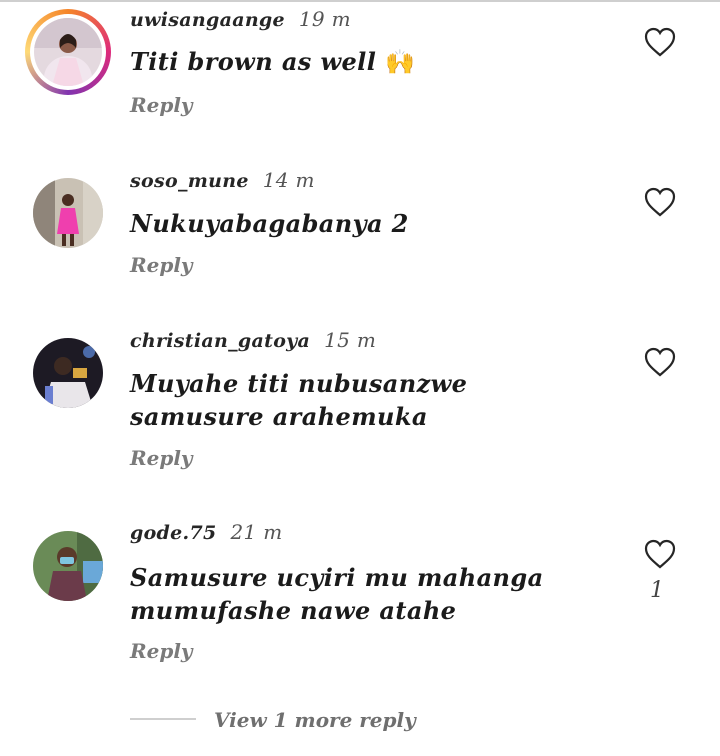  I want to click on avatar-story-ring, so click(68, 52).